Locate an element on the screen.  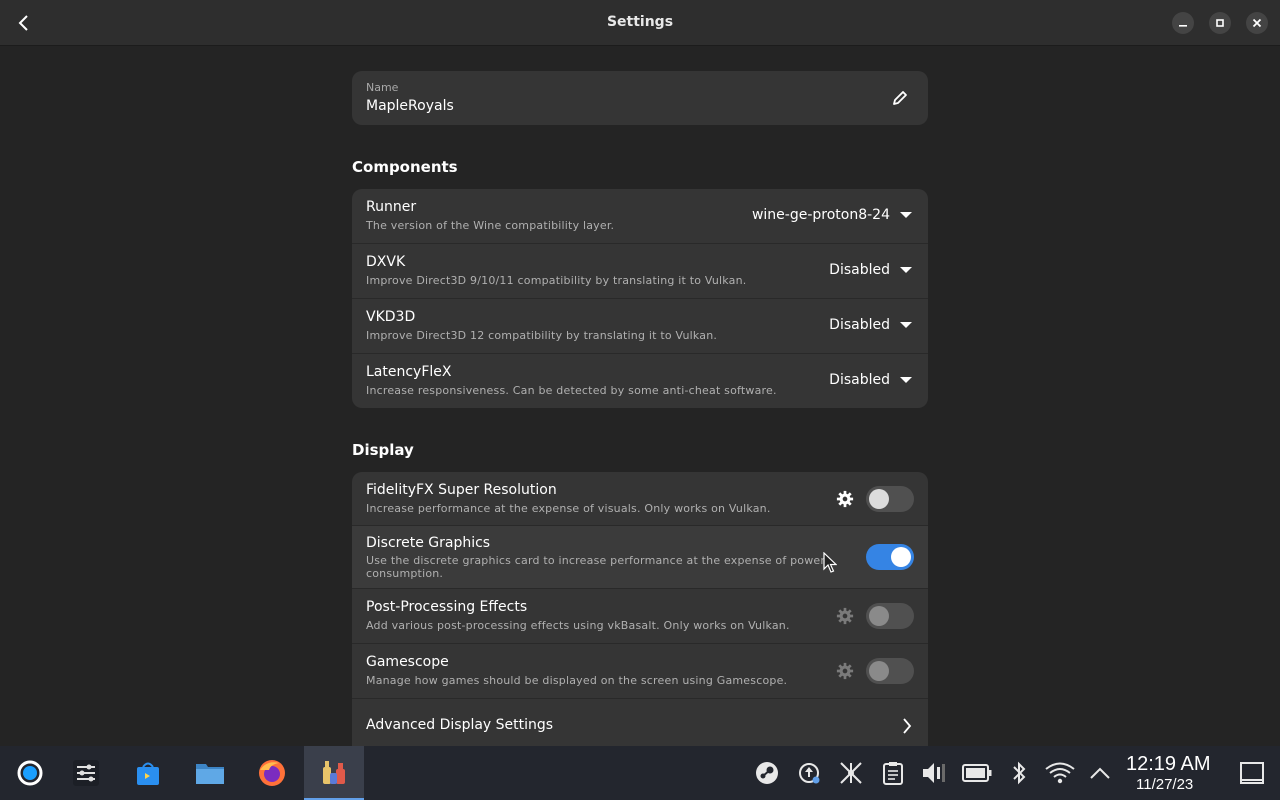
post-processing-toggle is located at coordinates (890, 616).